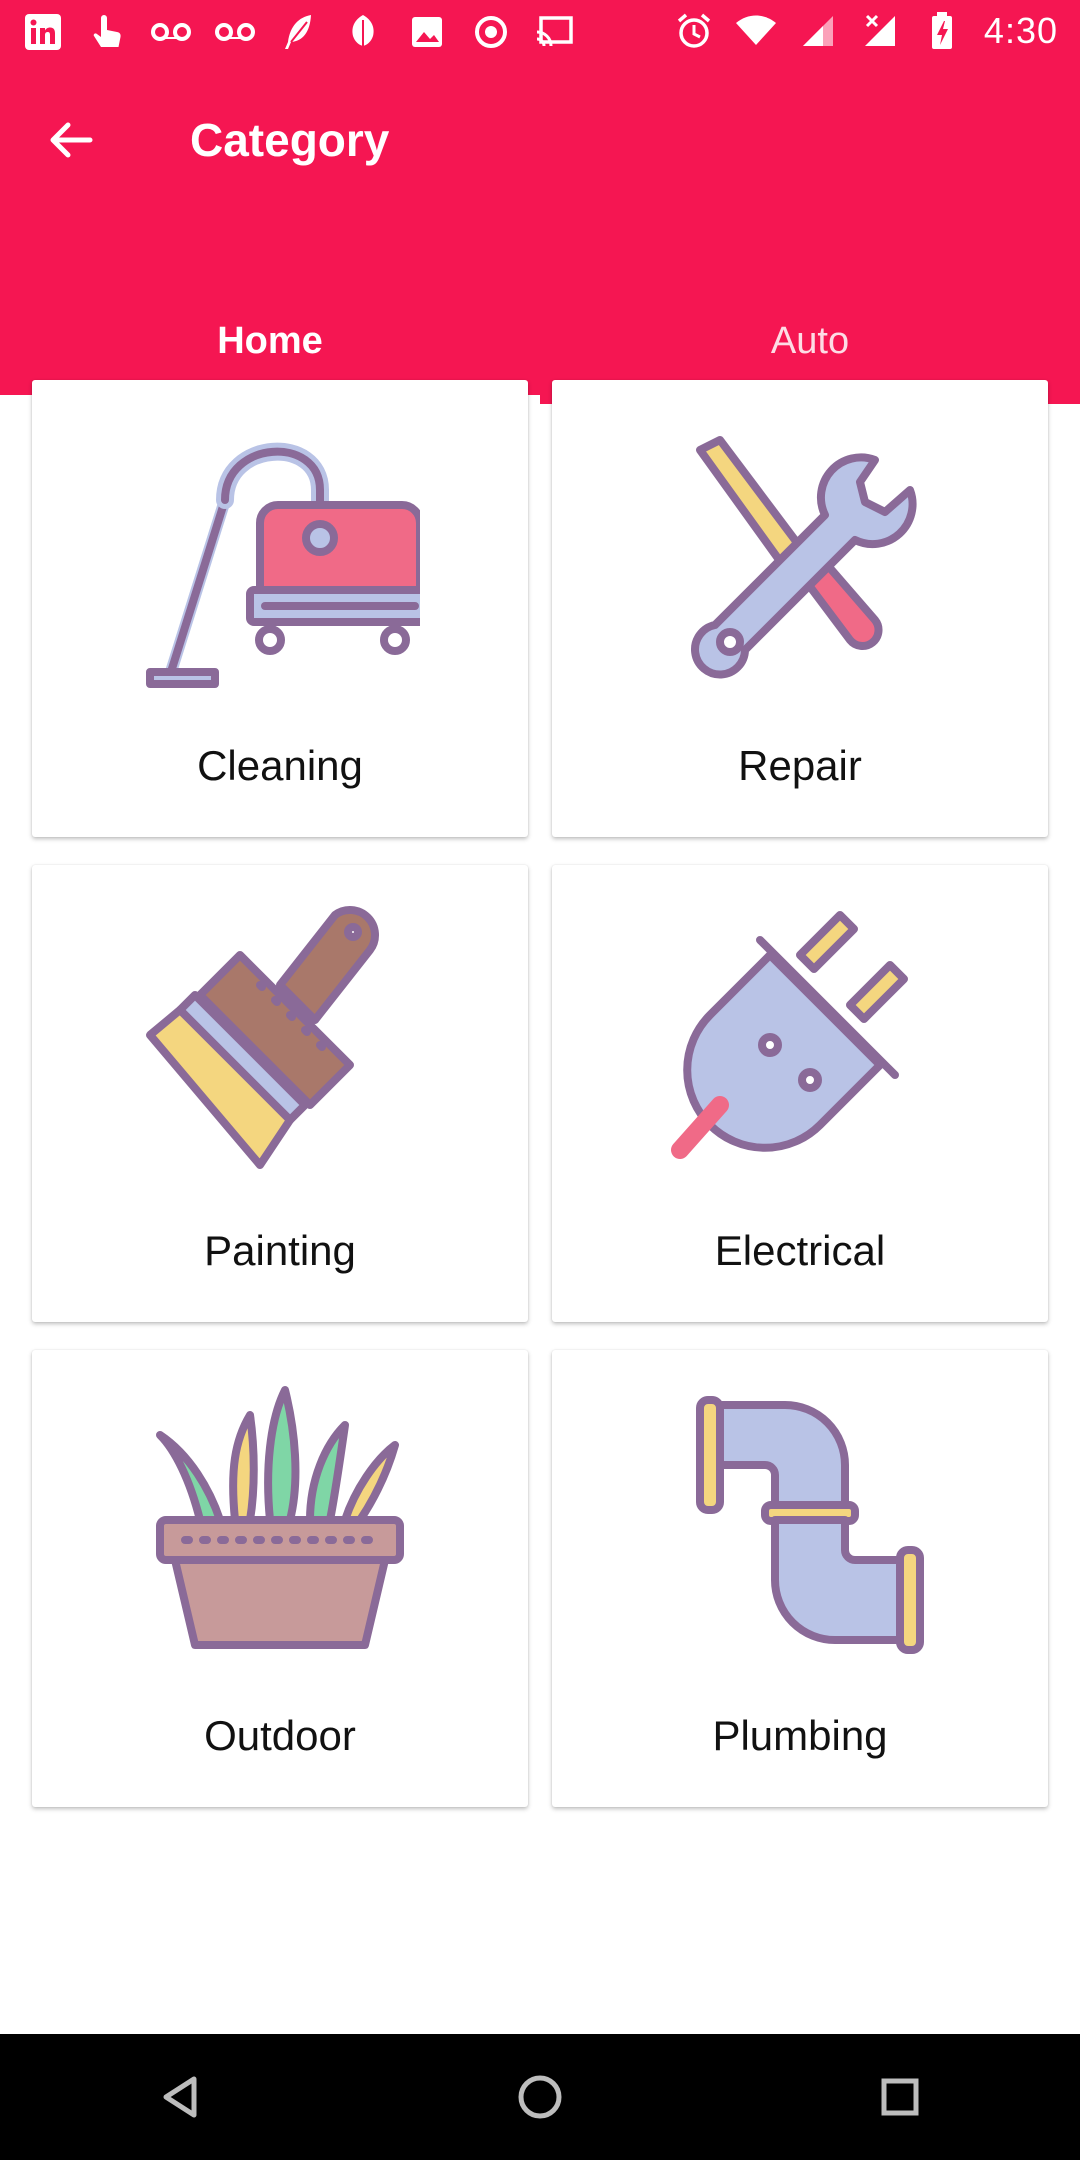 The width and height of the screenshot is (1080, 2160). What do you see at coordinates (280, 550) in the screenshot?
I see `vacuum-cleaner-icon` at bounding box center [280, 550].